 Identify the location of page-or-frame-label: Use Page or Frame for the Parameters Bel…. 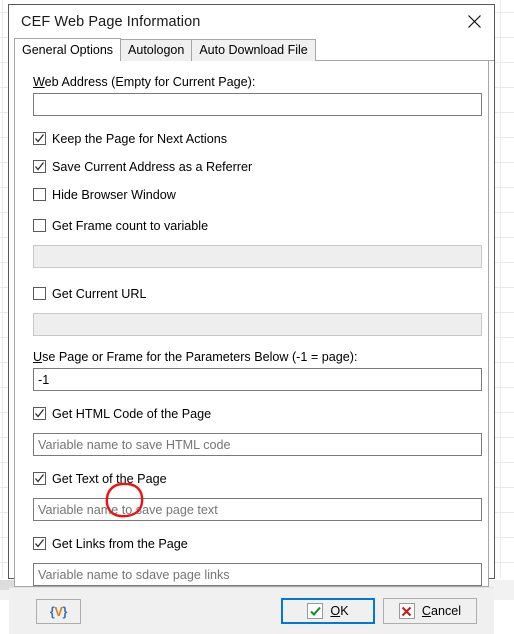
(251, 357).